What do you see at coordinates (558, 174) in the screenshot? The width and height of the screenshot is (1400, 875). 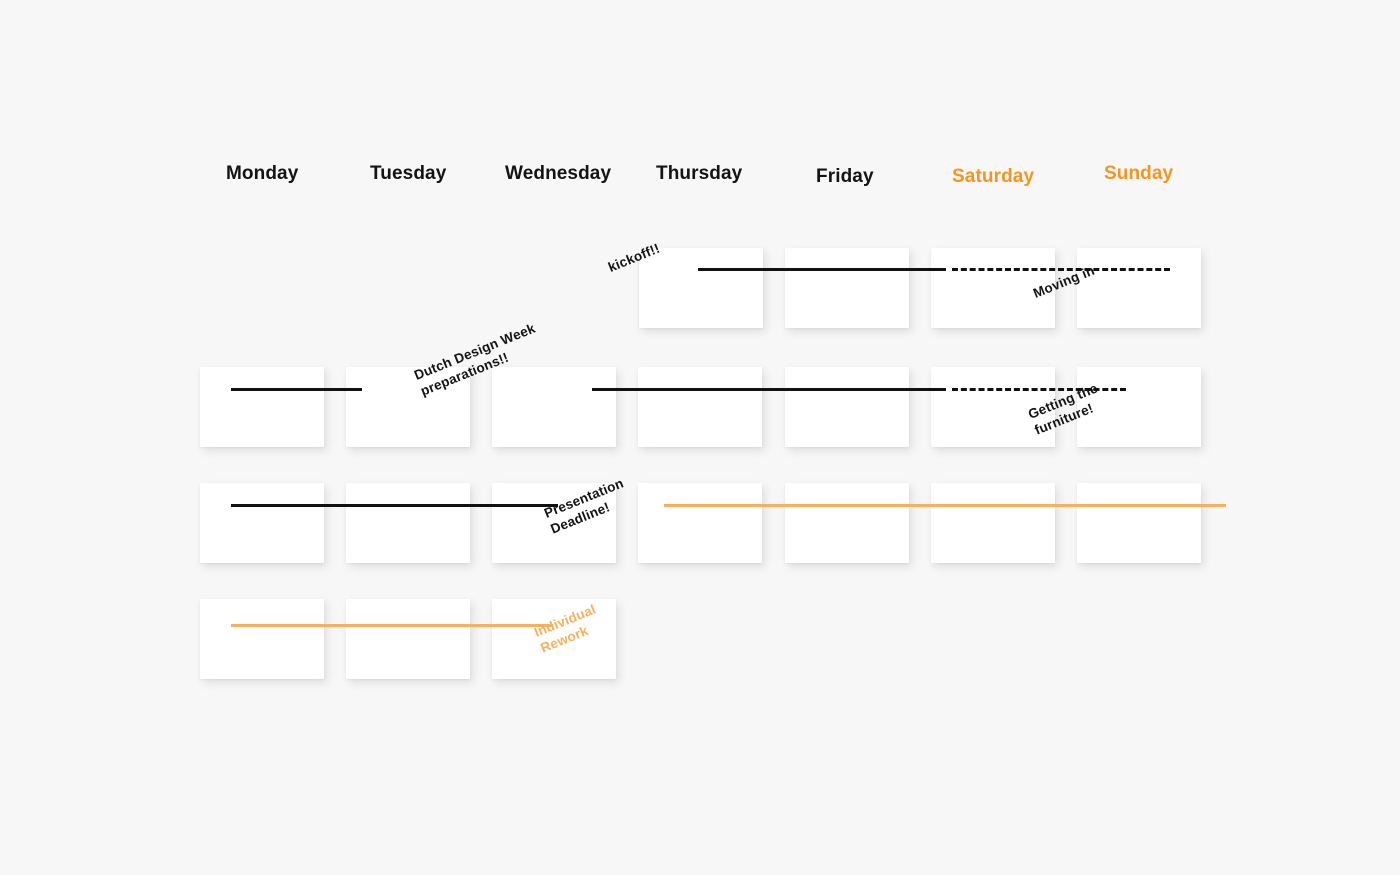 I see `day-header-wednesday: Wednesday` at bounding box center [558, 174].